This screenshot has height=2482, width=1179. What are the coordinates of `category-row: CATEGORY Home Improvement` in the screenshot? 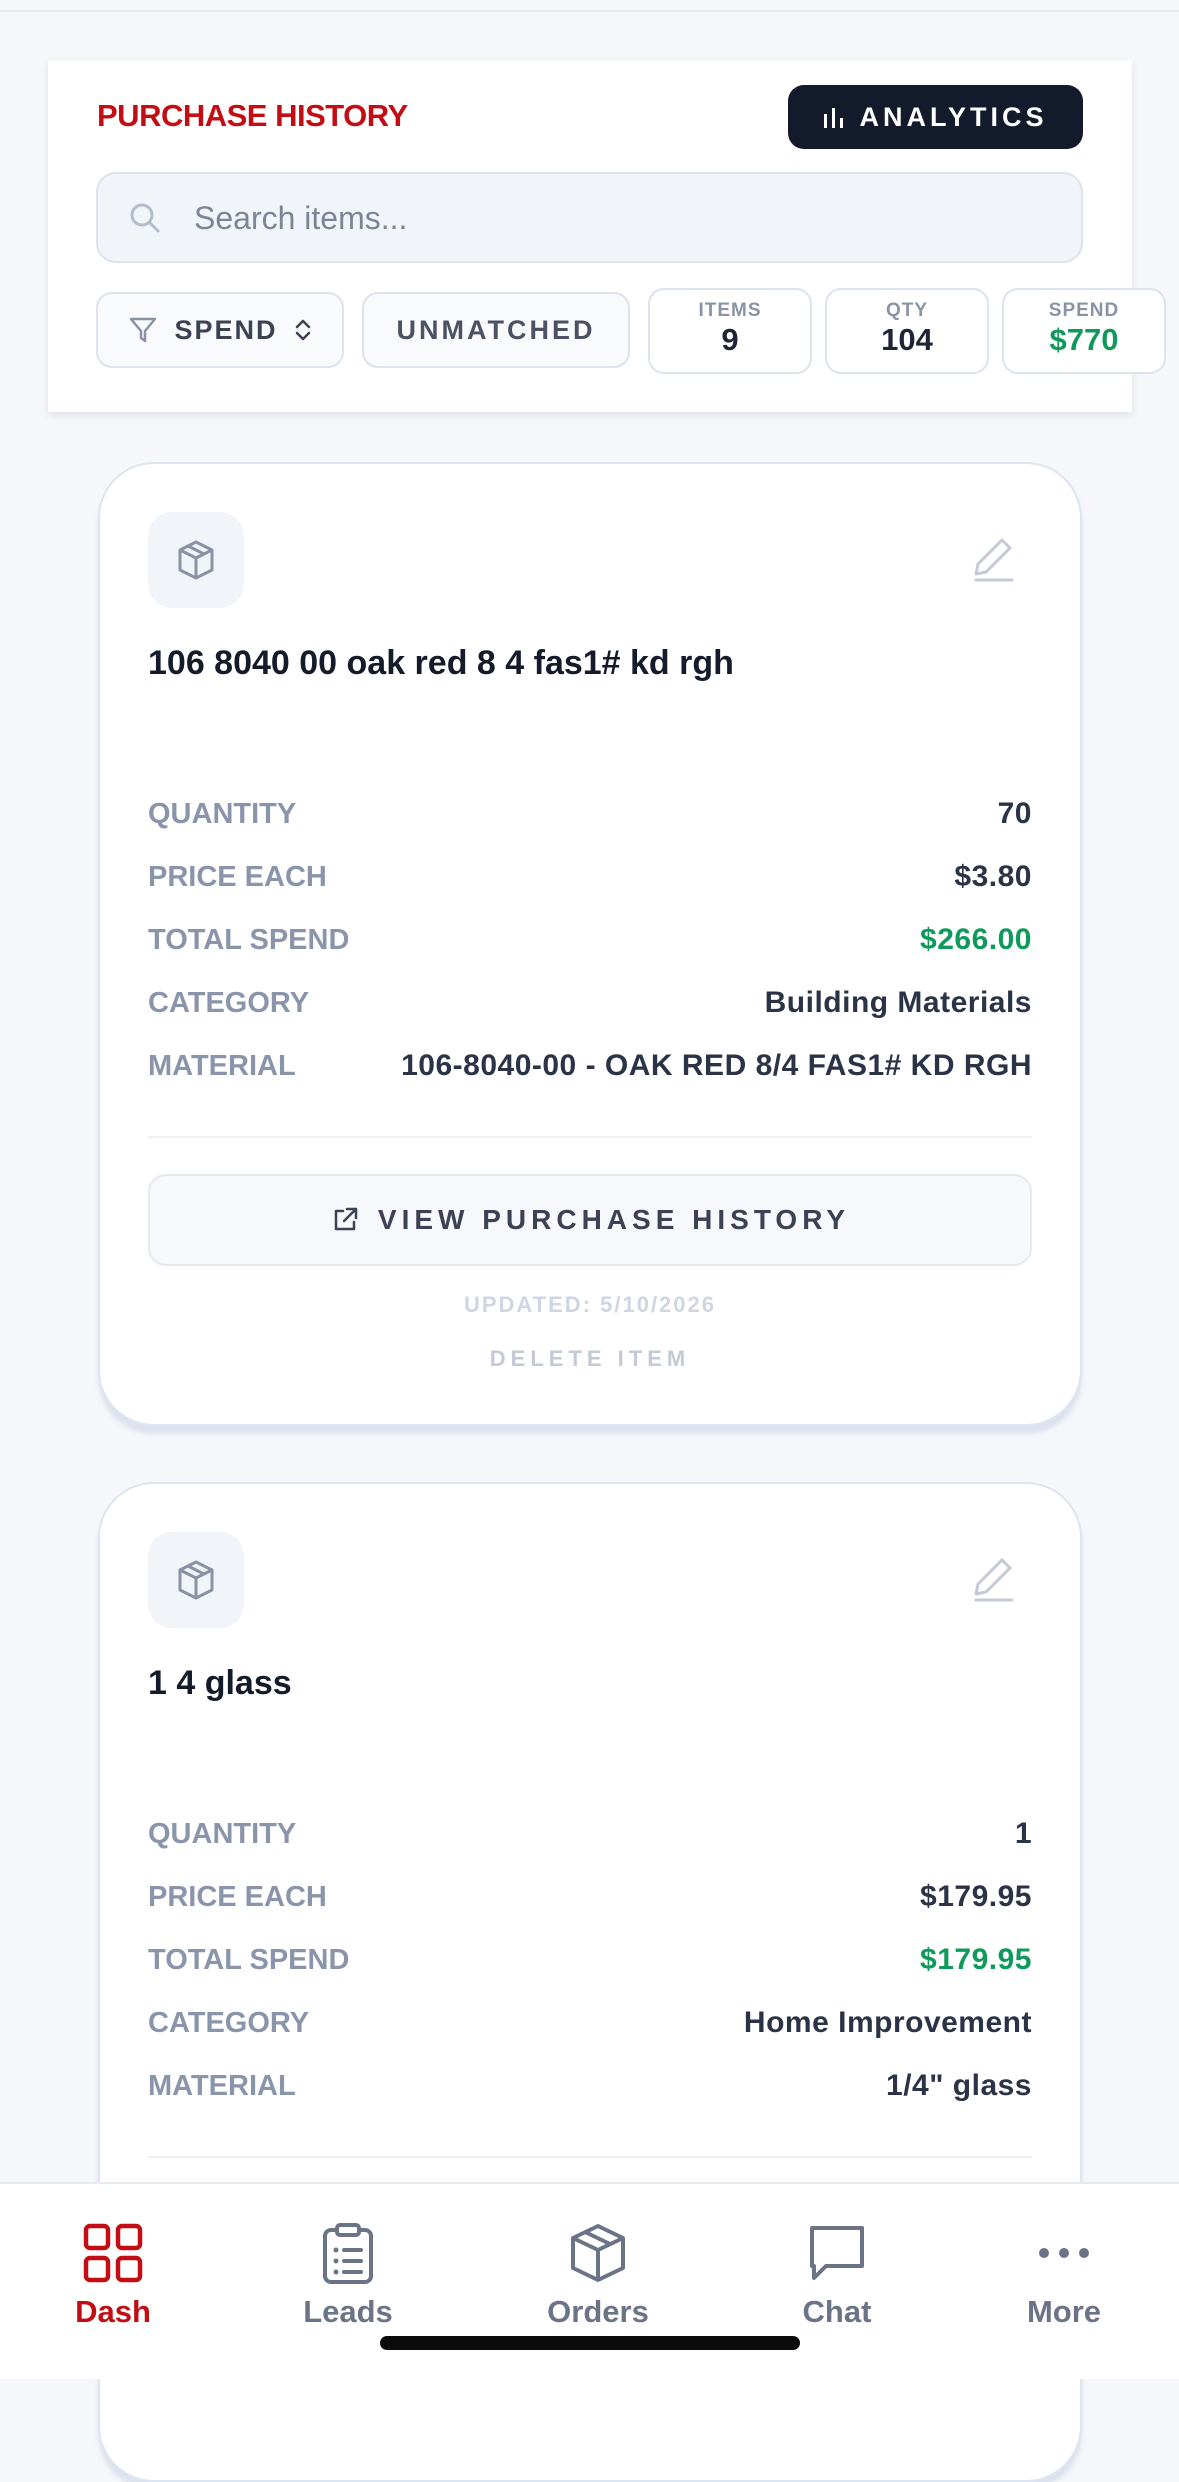 It's located at (590, 2023).